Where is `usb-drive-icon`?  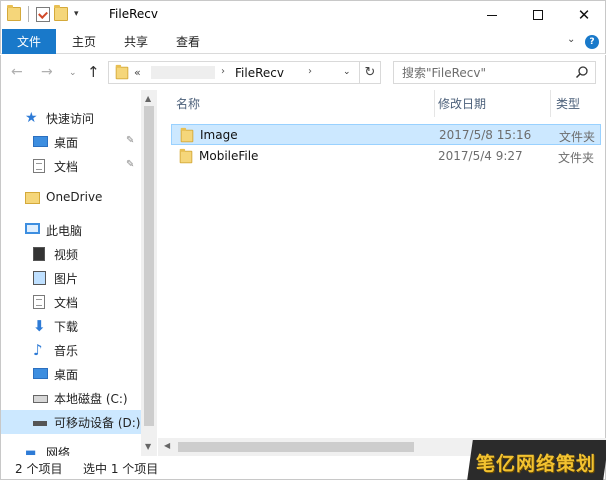 usb-drive-icon is located at coordinates (40, 423).